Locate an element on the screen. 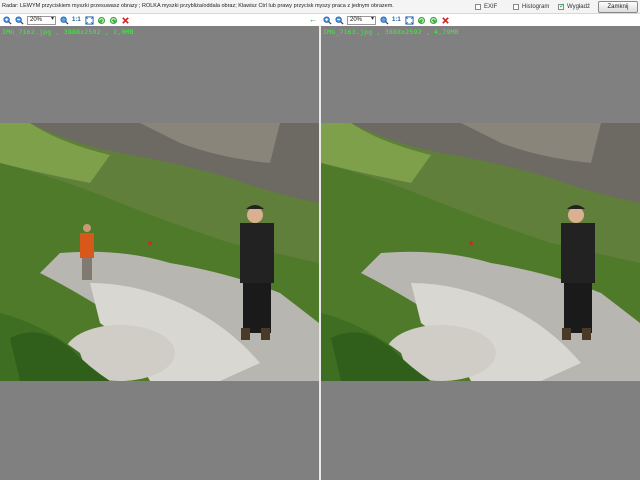  image-info: IMG_7163.jpg , 3888x2592 , 4,79MB is located at coordinates (391, 32).